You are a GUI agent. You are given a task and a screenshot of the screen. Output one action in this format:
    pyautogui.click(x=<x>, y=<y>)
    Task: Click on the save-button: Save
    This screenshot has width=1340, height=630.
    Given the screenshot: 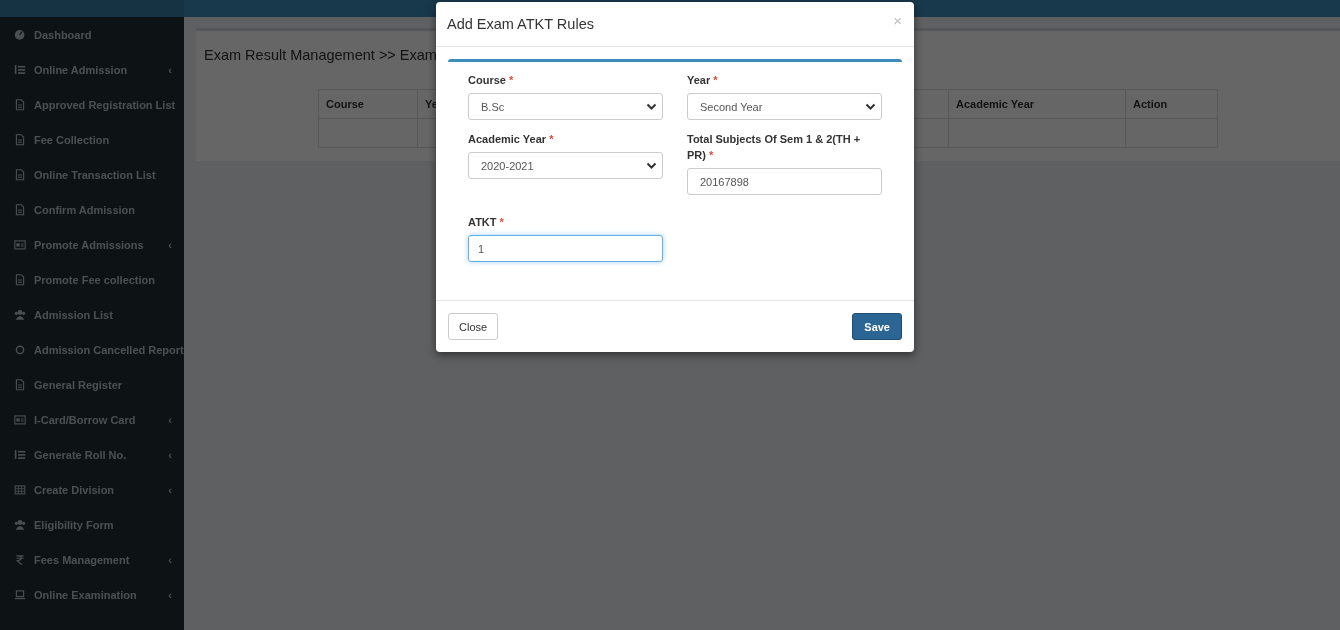 What is the action you would take?
    pyautogui.click(x=877, y=326)
    